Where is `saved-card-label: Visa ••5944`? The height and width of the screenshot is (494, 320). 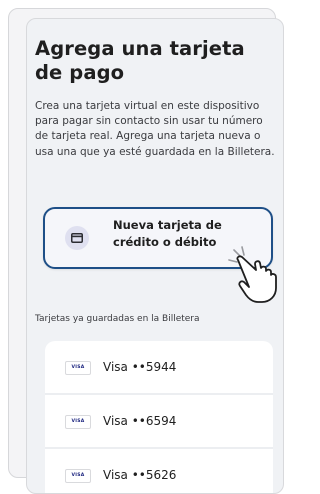 saved-card-label: Visa ••5944 is located at coordinates (140, 367).